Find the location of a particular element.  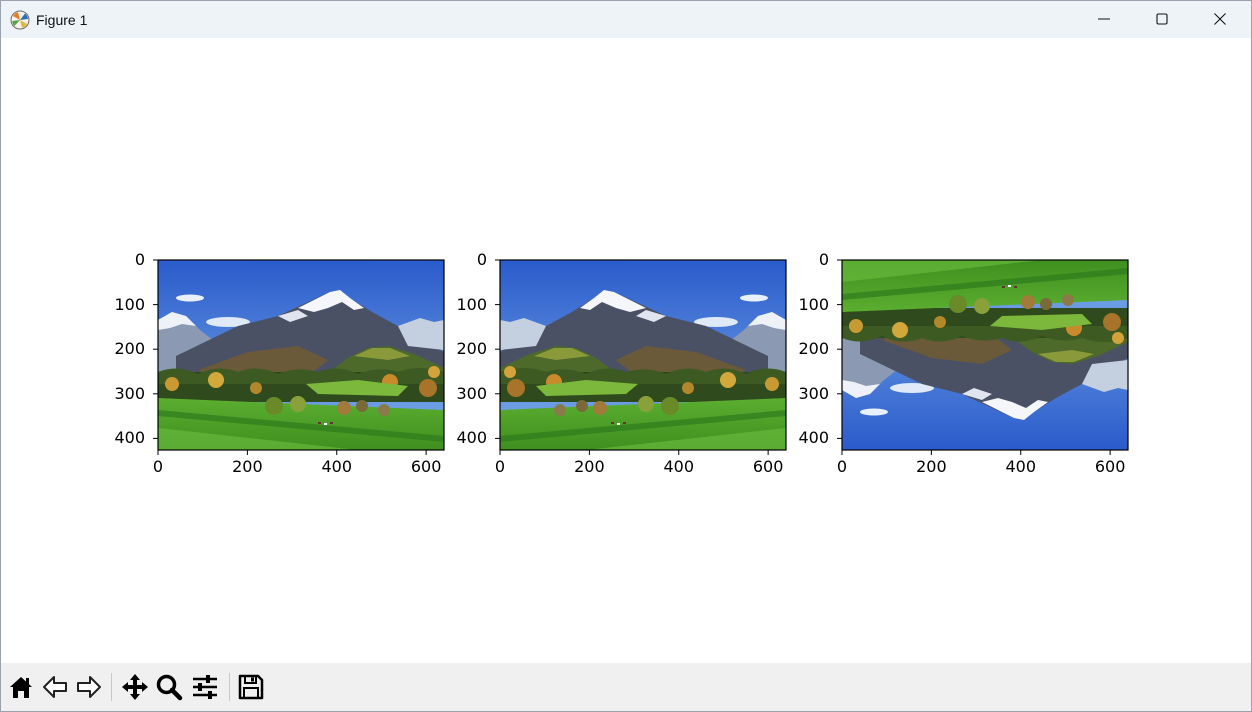

maximize-icon is located at coordinates (1162, 19).